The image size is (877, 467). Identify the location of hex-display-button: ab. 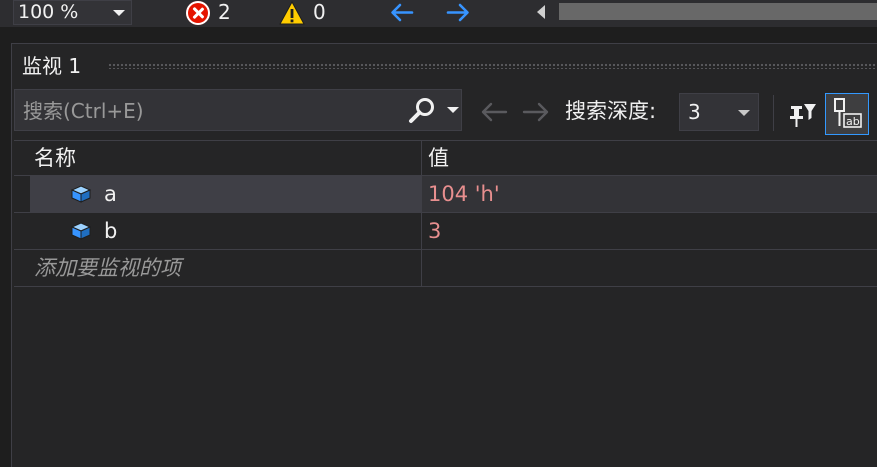
(847, 114).